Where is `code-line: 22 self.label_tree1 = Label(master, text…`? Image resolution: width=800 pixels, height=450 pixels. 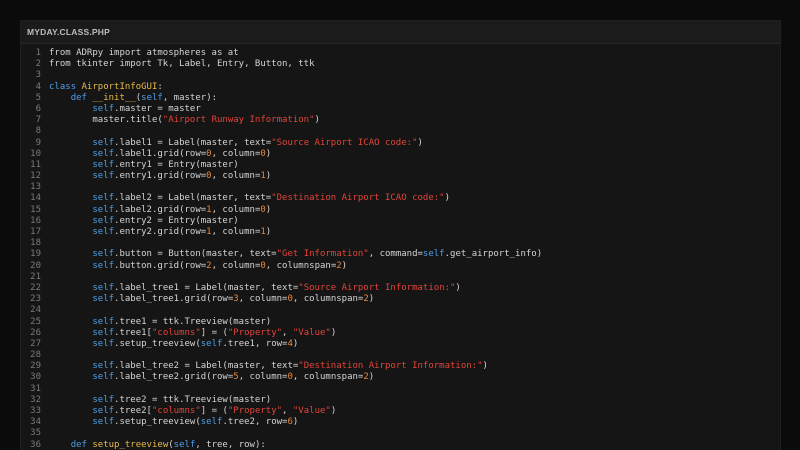
code-line: 22 self.label_tree1 = Label(master, text… is located at coordinates (400, 288).